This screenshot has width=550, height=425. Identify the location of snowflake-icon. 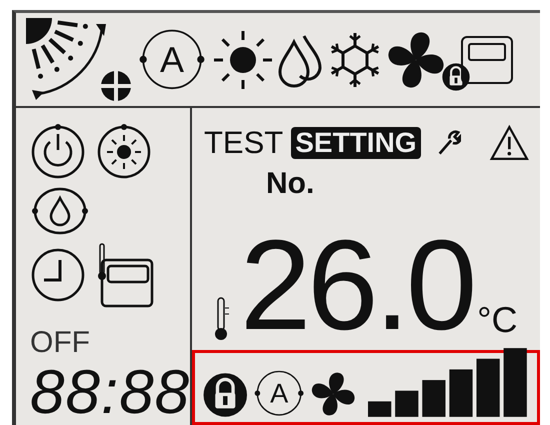
(355, 59).